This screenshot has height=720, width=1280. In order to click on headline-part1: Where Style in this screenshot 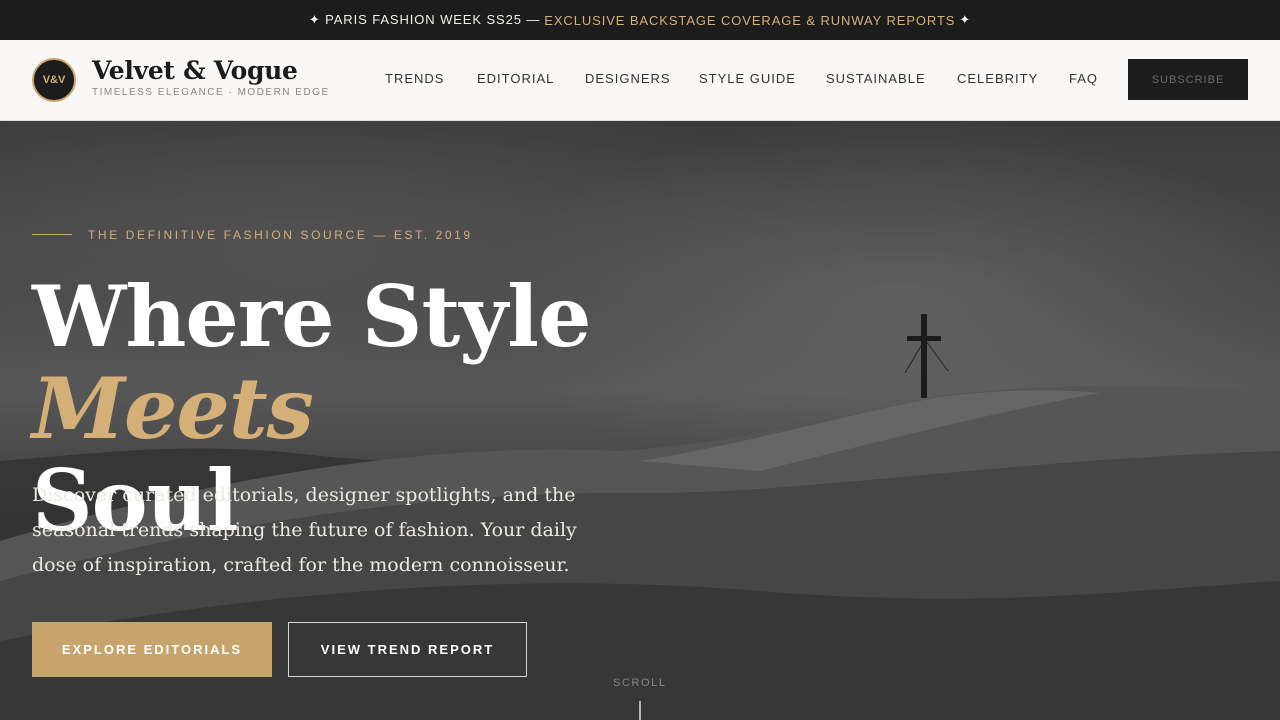, I will do `click(311, 316)`.